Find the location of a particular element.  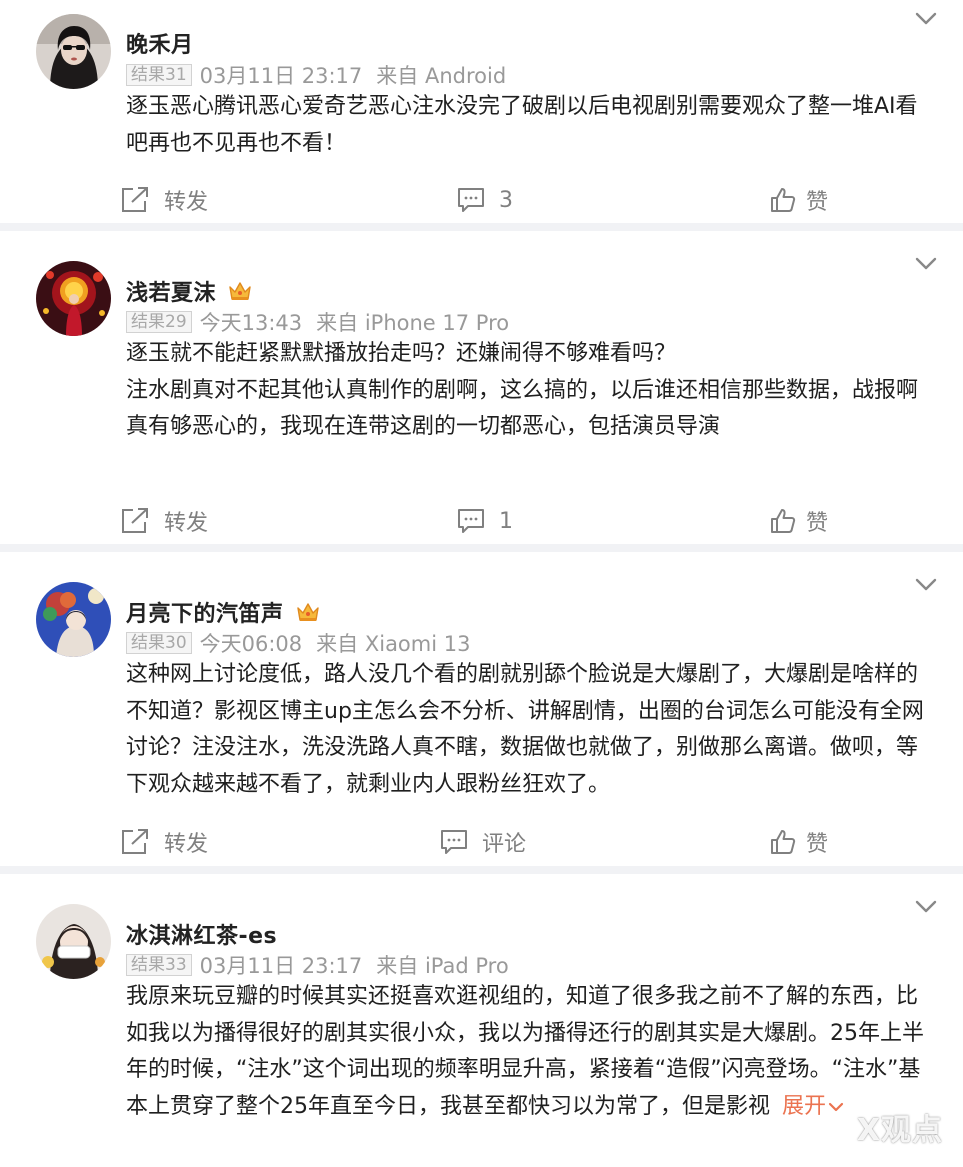

source-device: 来自 Android is located at coordinates (441, 76).